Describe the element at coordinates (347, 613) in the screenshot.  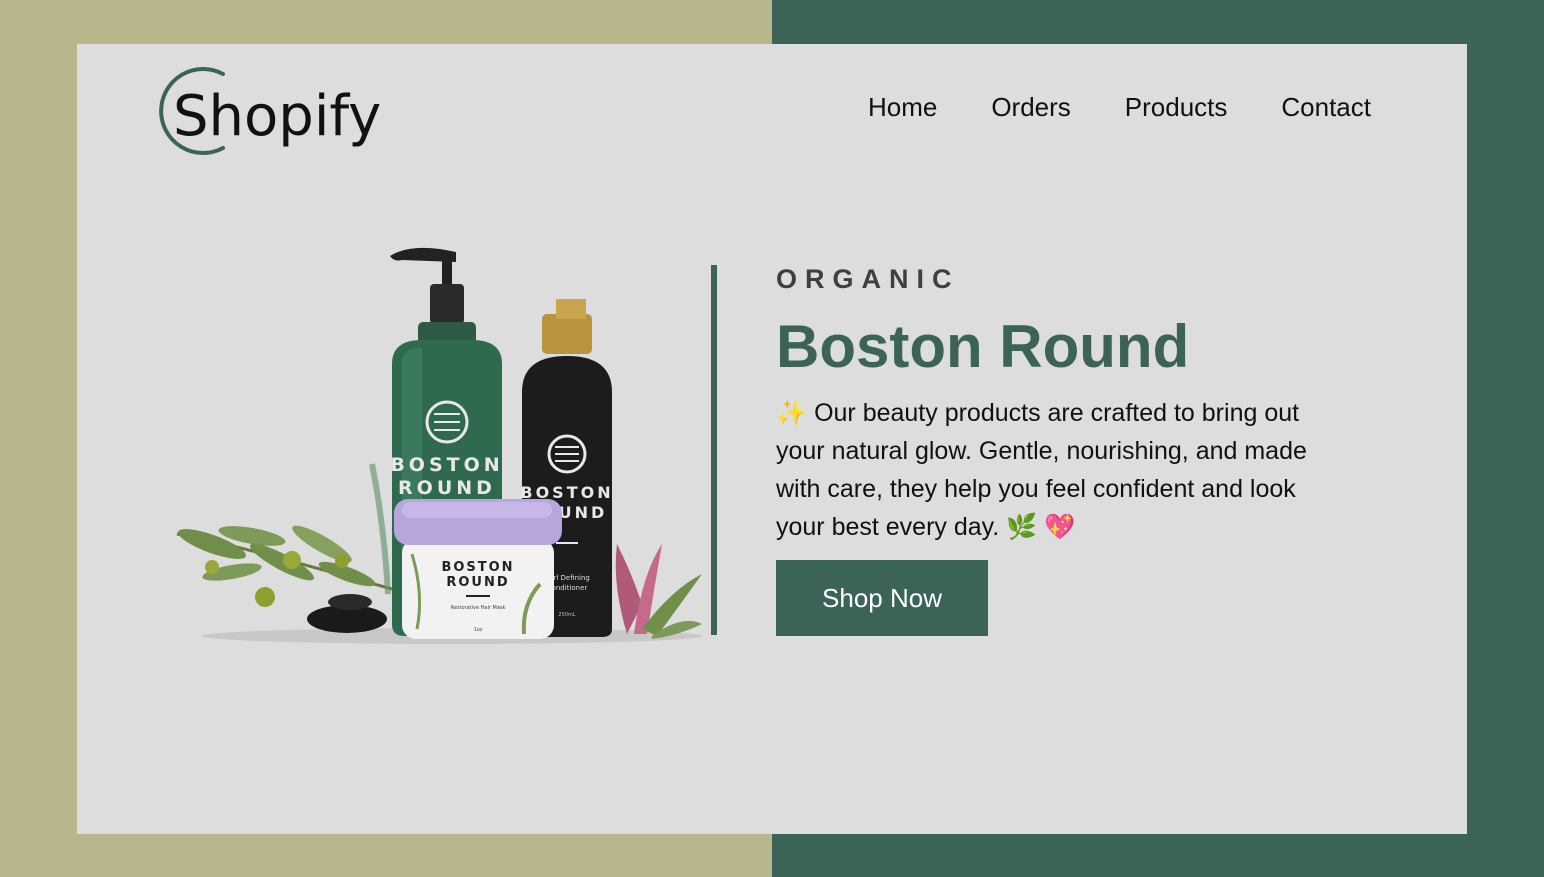
I see `spa-stones-icon` at that location.